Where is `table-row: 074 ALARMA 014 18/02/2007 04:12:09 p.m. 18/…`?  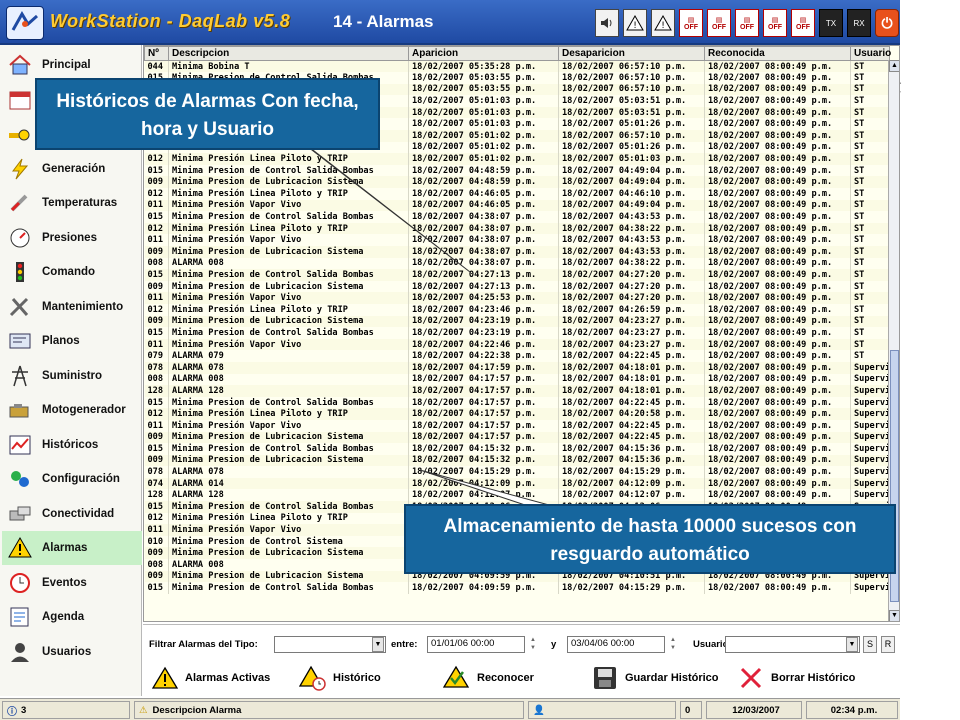
table-row: 074 ALARMA 014 18/02/2007 04:12:09 p.m. 18/… is located at coordinates (517, 483).